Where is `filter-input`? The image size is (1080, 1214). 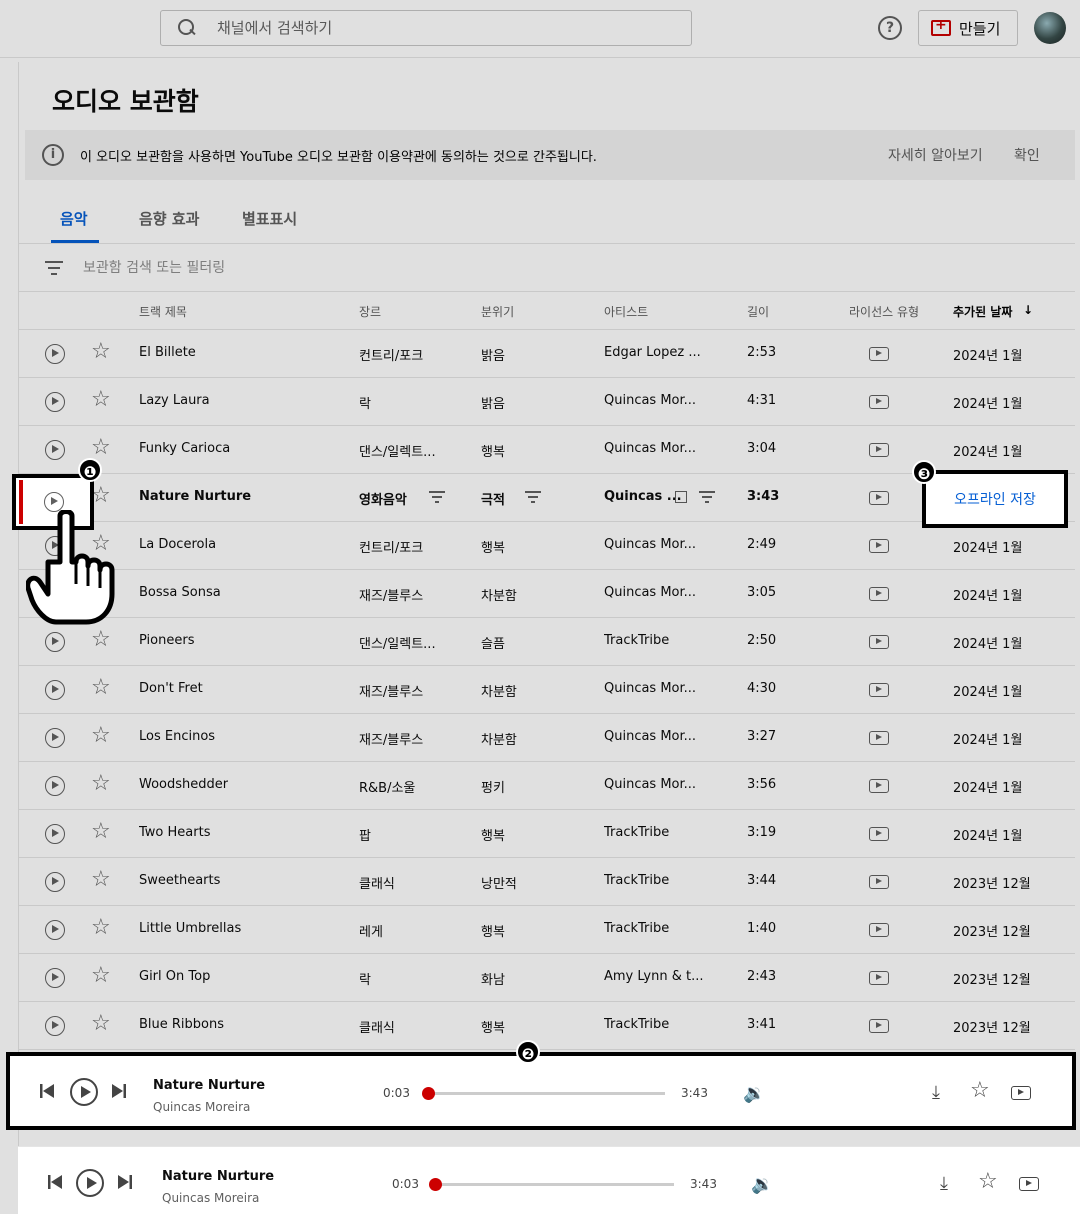 filter-input is located at coordinates (283, 267).